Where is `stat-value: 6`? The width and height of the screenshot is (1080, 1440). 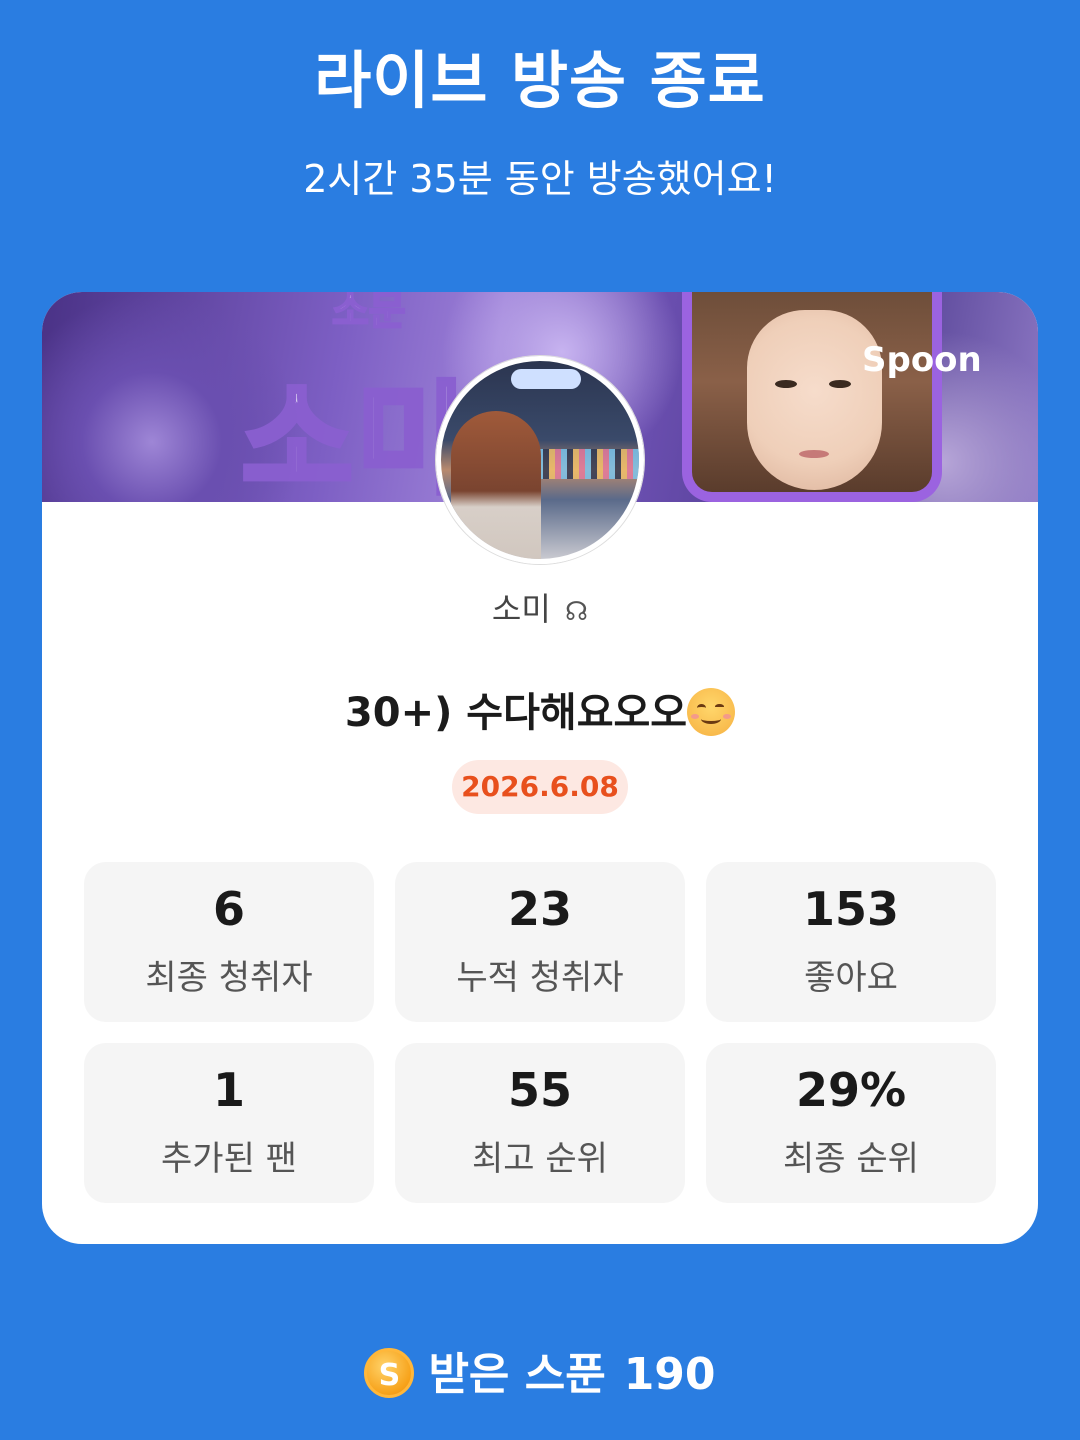 stat-value: 6 is located at coordinates (228, 909).